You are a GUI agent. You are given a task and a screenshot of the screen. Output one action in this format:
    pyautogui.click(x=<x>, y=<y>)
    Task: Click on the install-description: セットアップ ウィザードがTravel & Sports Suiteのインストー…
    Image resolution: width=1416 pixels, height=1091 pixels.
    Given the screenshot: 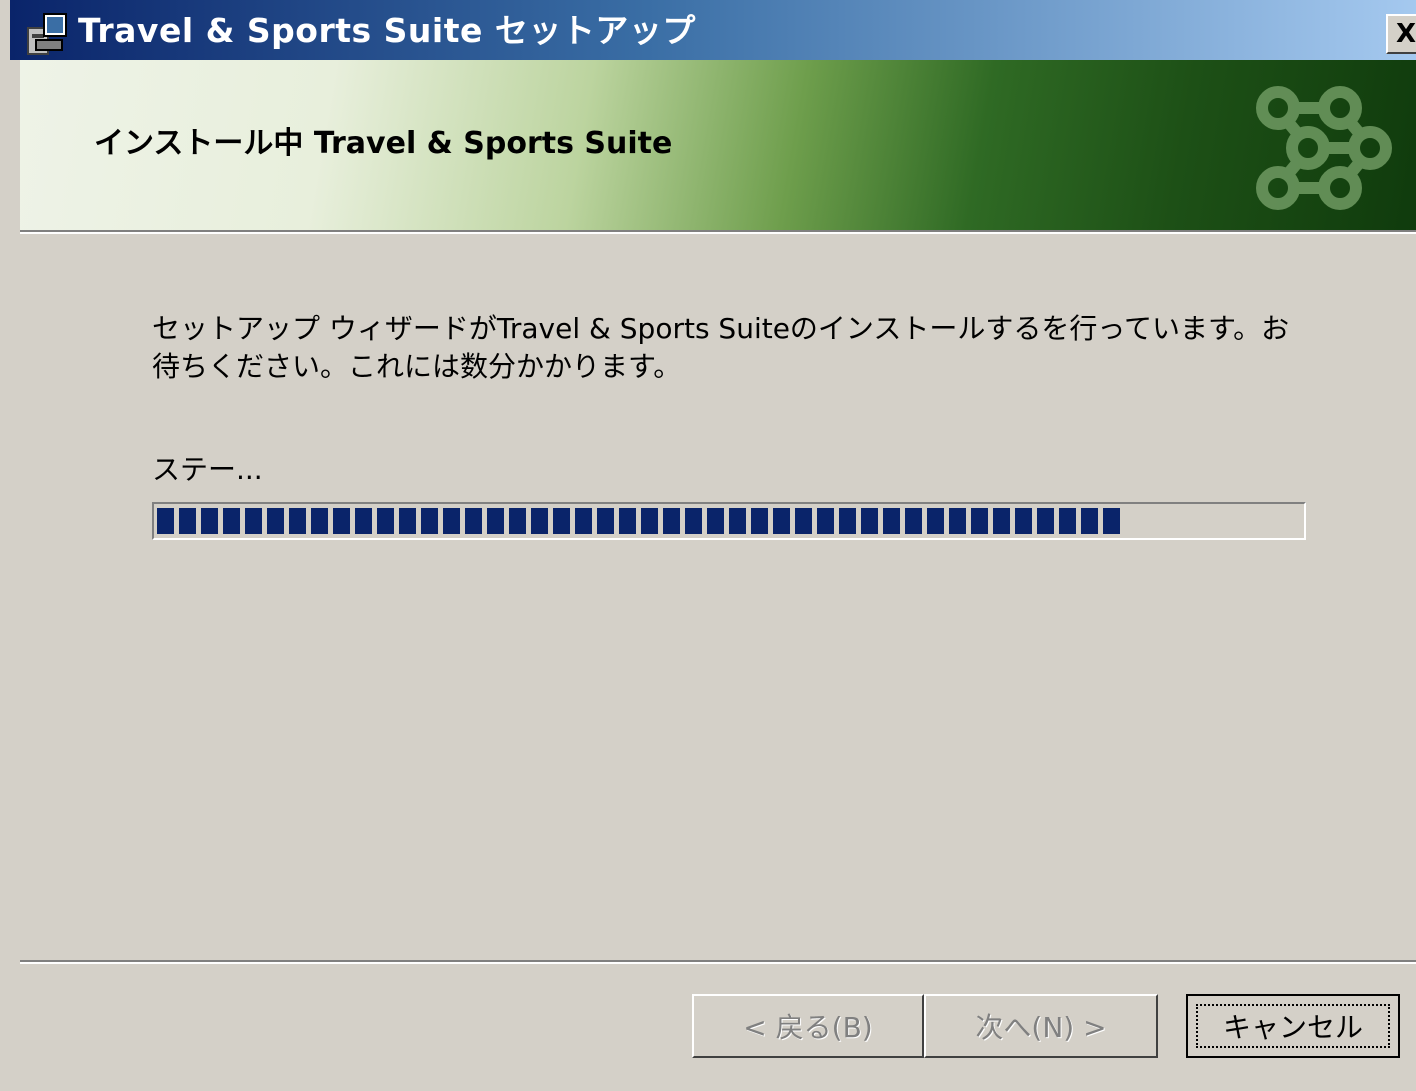 What is the action you would take?
    pyautogui.click(x=721, y=347)
    